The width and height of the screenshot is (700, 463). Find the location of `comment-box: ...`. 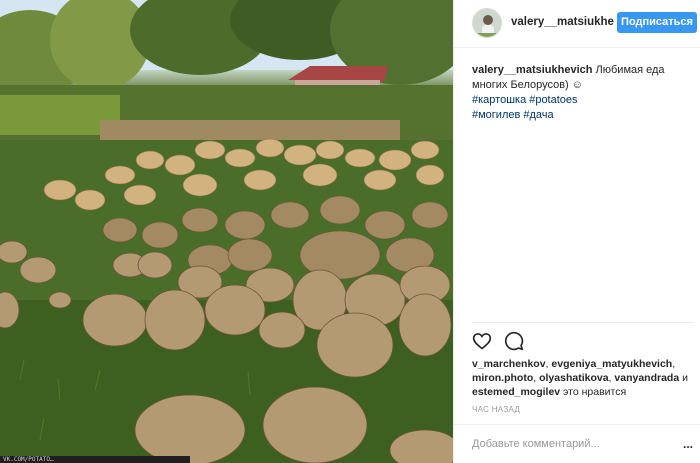

comment-box: ... is located at coordinates (577, 443).